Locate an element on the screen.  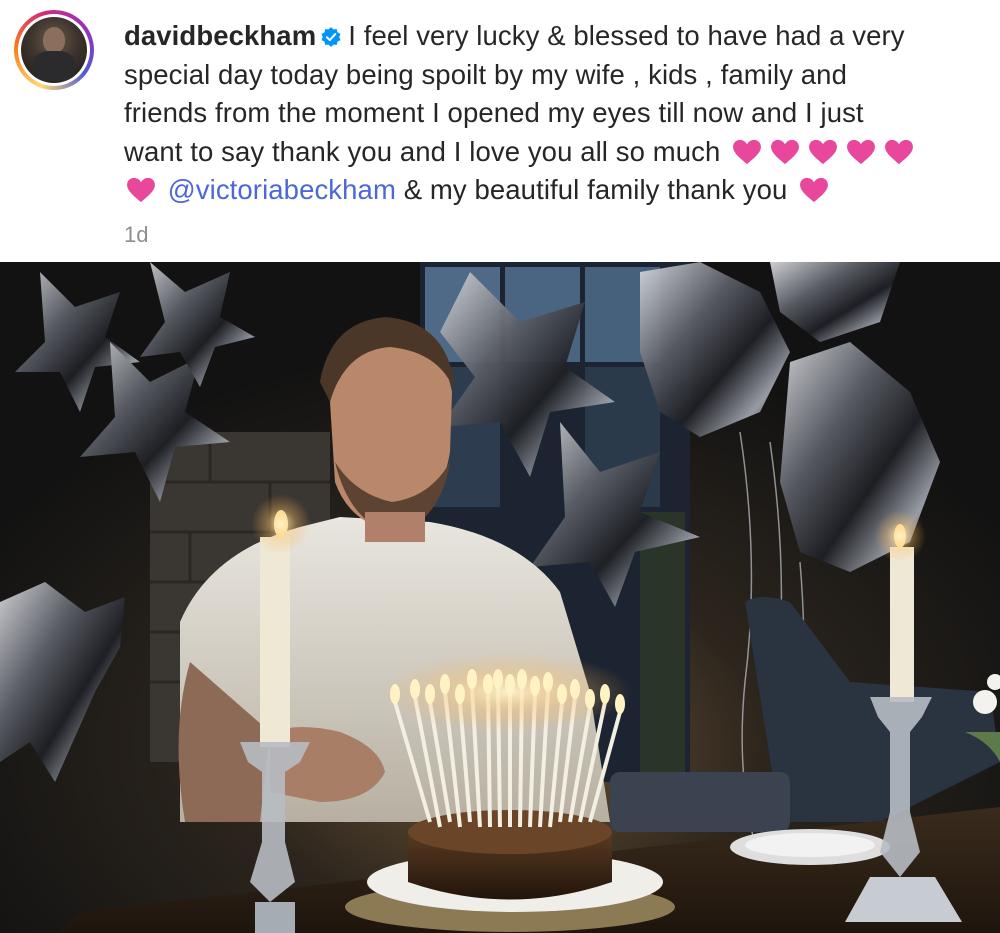
avatar-photo is located at coordinates (54, 50).